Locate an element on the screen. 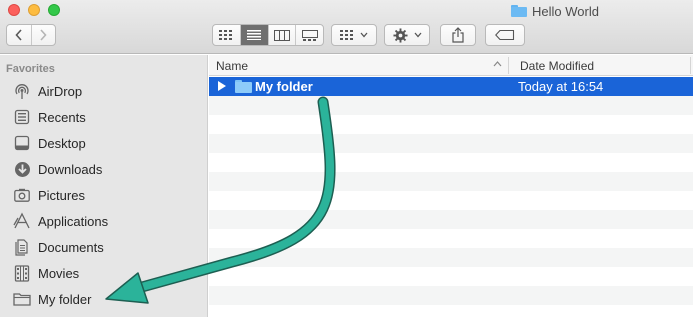 Image resolution: width=693 pixels, height=317 pixels. arrange-grid-icon is located at coordinates (346, 35).